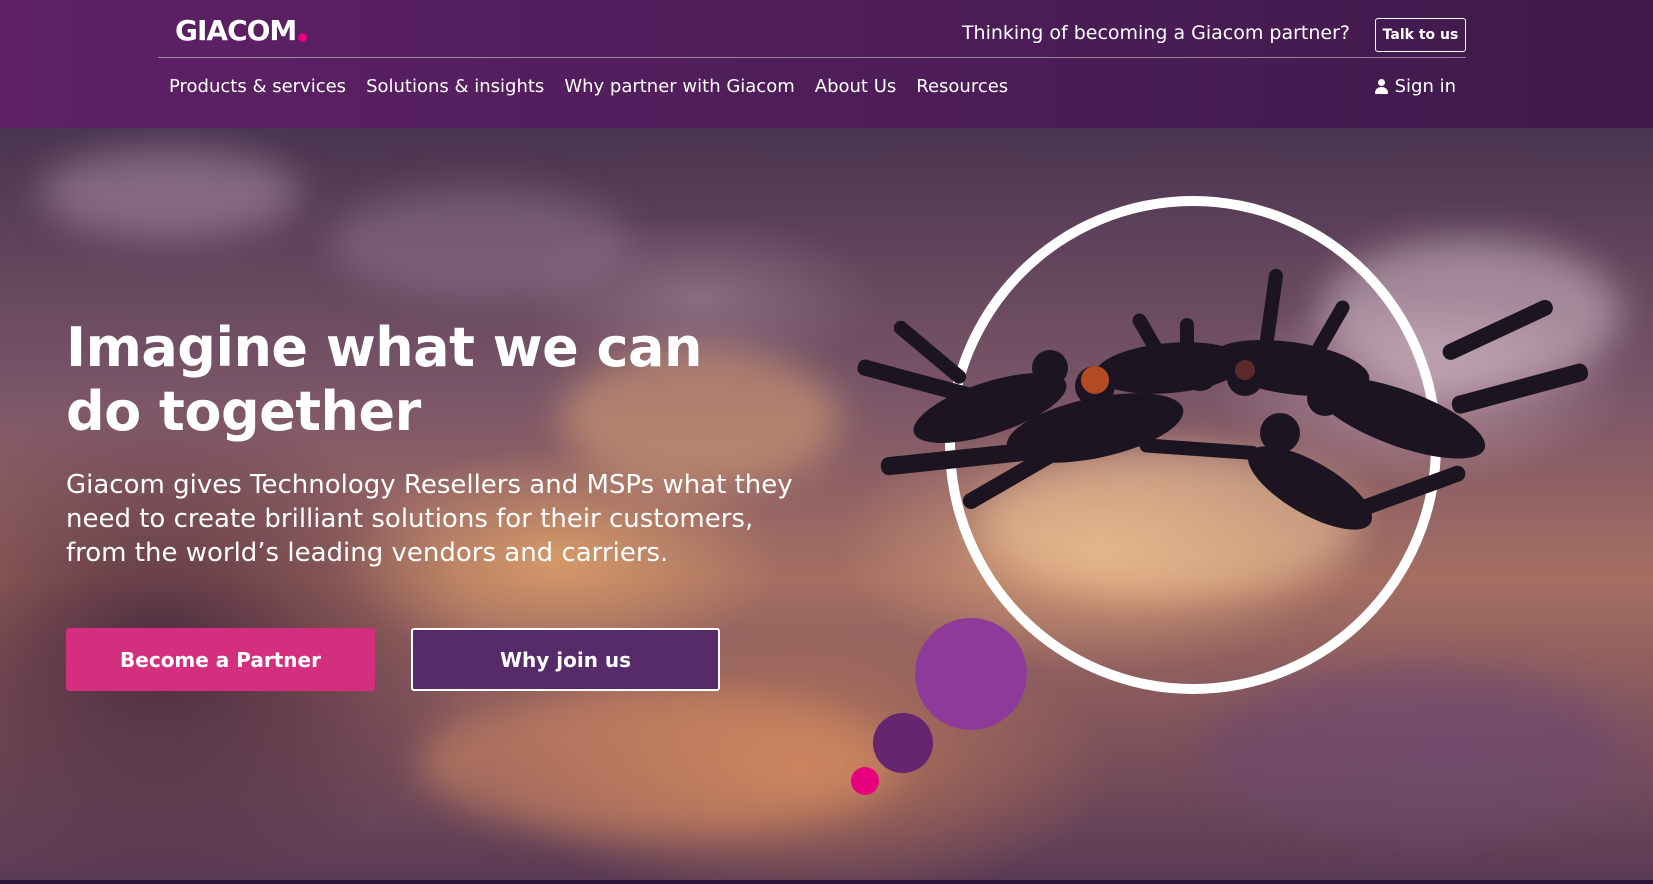 The width and height of the screenshot is (1653, 884). Describe the element at coordinates (865, 781) in the screenshot. I see `bubble-small-decoration` at that location.